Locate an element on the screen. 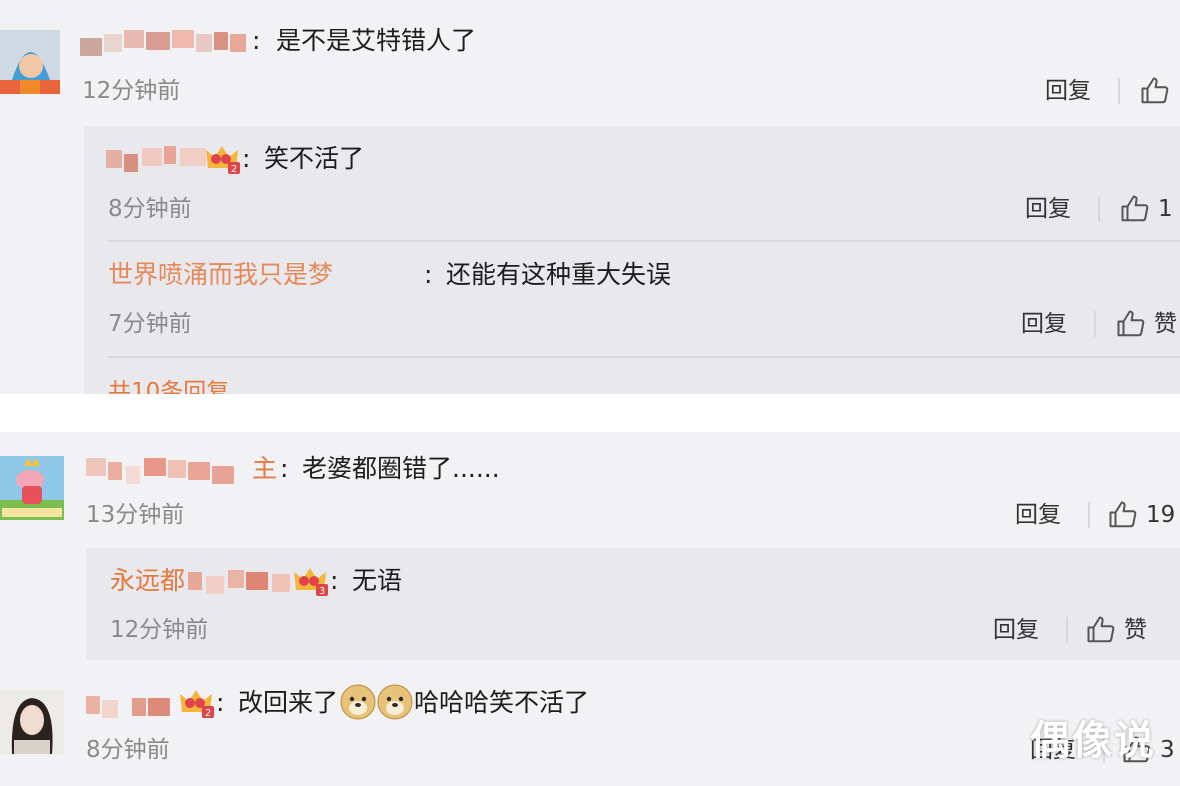  like-button is located at coordinates (1159, 91).